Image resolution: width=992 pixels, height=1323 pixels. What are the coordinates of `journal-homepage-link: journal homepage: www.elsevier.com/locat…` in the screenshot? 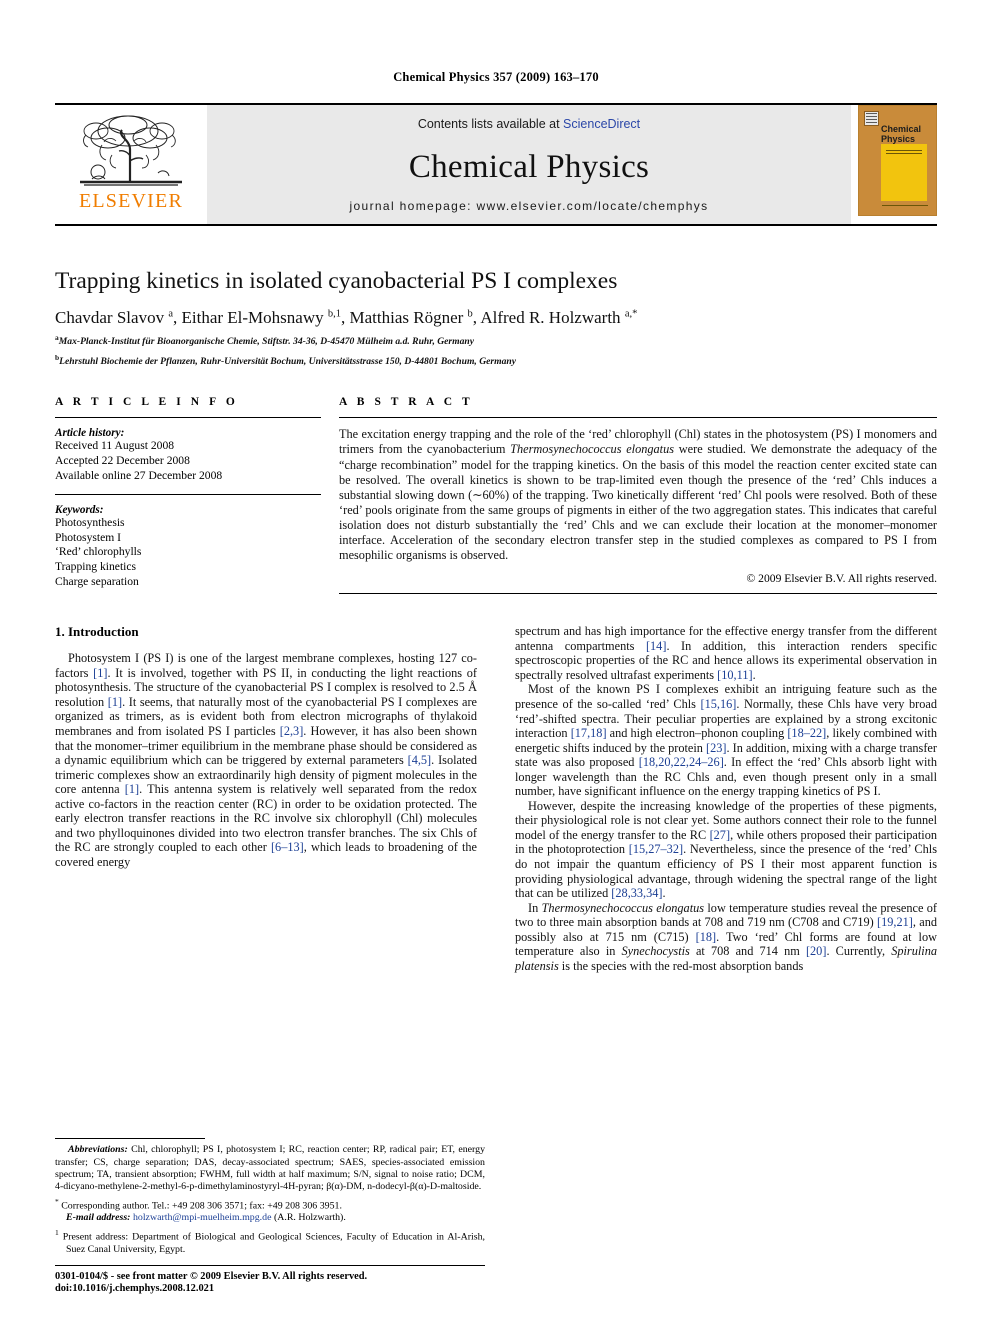 It's located at (529, 206).